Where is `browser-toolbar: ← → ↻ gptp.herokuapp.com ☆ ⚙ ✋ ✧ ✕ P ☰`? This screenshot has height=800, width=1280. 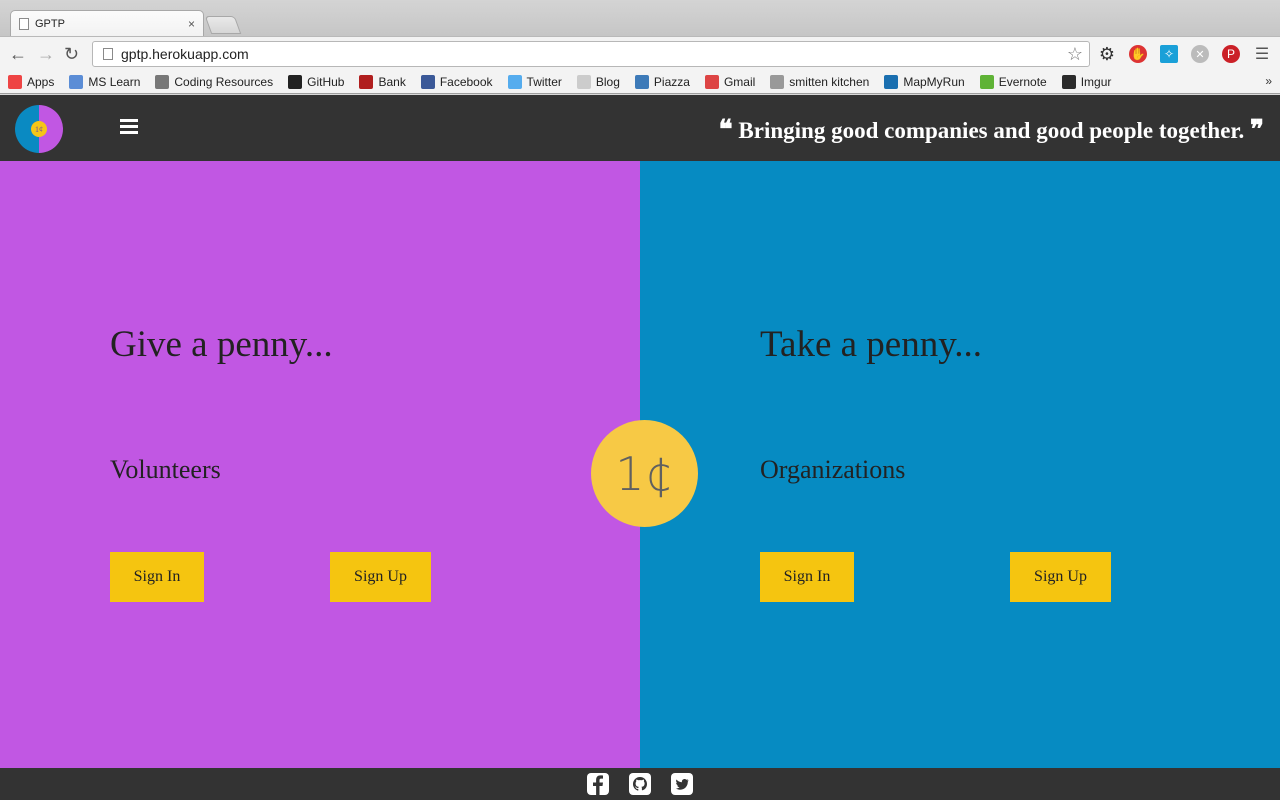 browser-toolbar: ← → ↻ gptp.herokuapp.com ☆ ⚙ ✋ ✧ ✕ P ☰ is located at coordinates (640, 53).